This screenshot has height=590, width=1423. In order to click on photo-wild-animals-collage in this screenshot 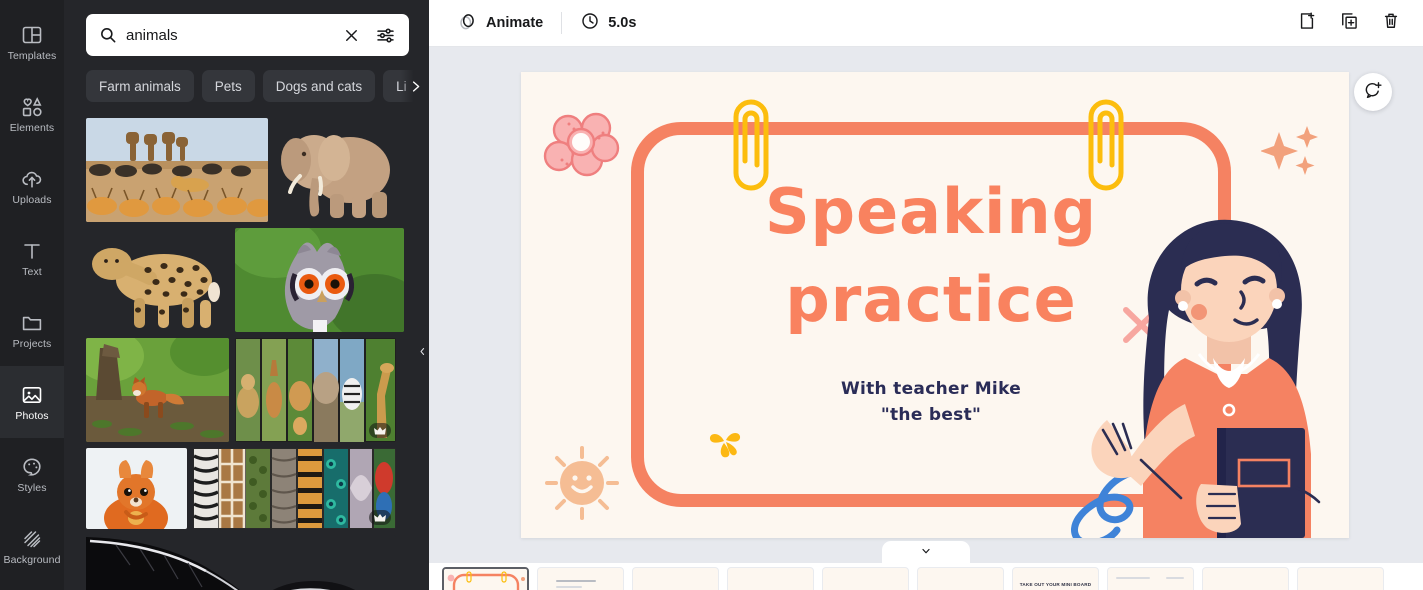, I will do `click(315, 390)`.